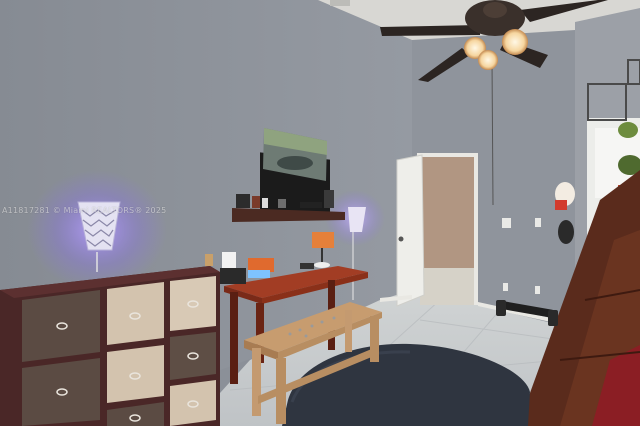 The width and height of the screenshot is (640, 426). I want to click on light-switch, so click(506, 223).